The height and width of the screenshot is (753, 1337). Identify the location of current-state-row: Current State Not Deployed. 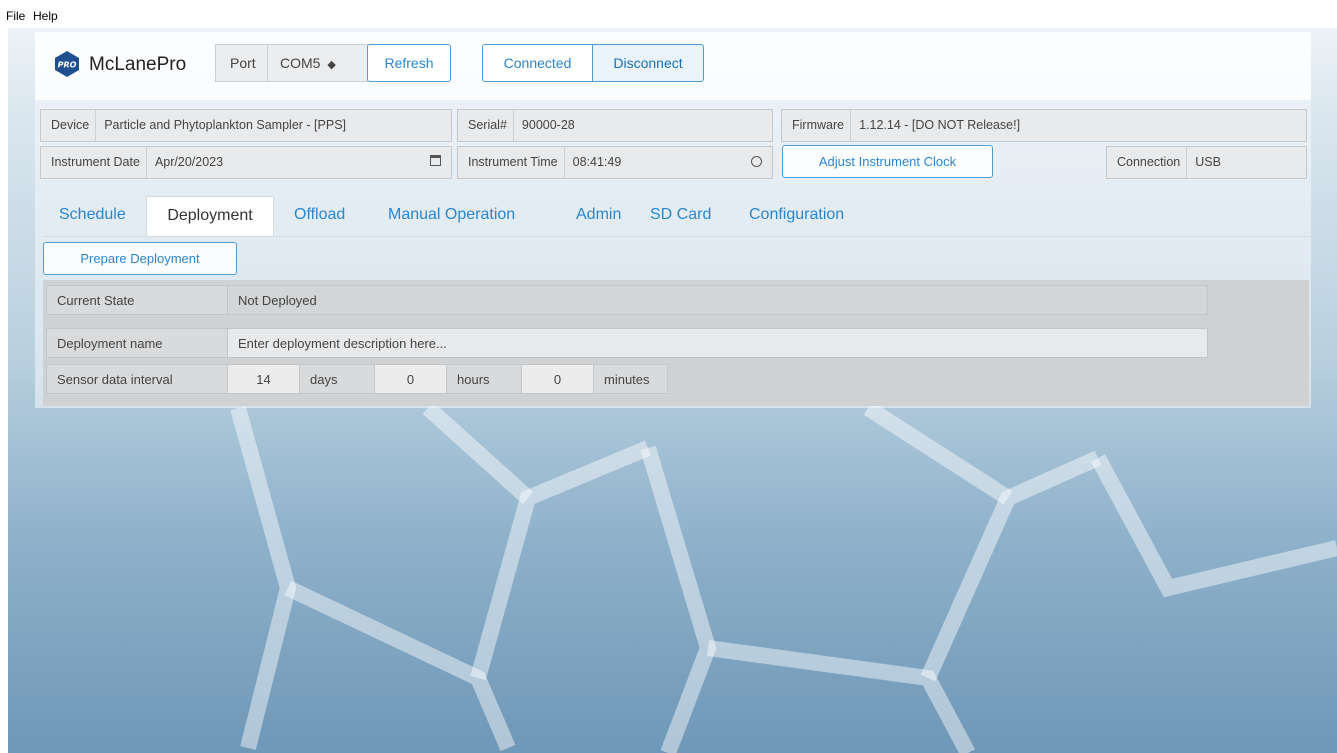
(627, 301).